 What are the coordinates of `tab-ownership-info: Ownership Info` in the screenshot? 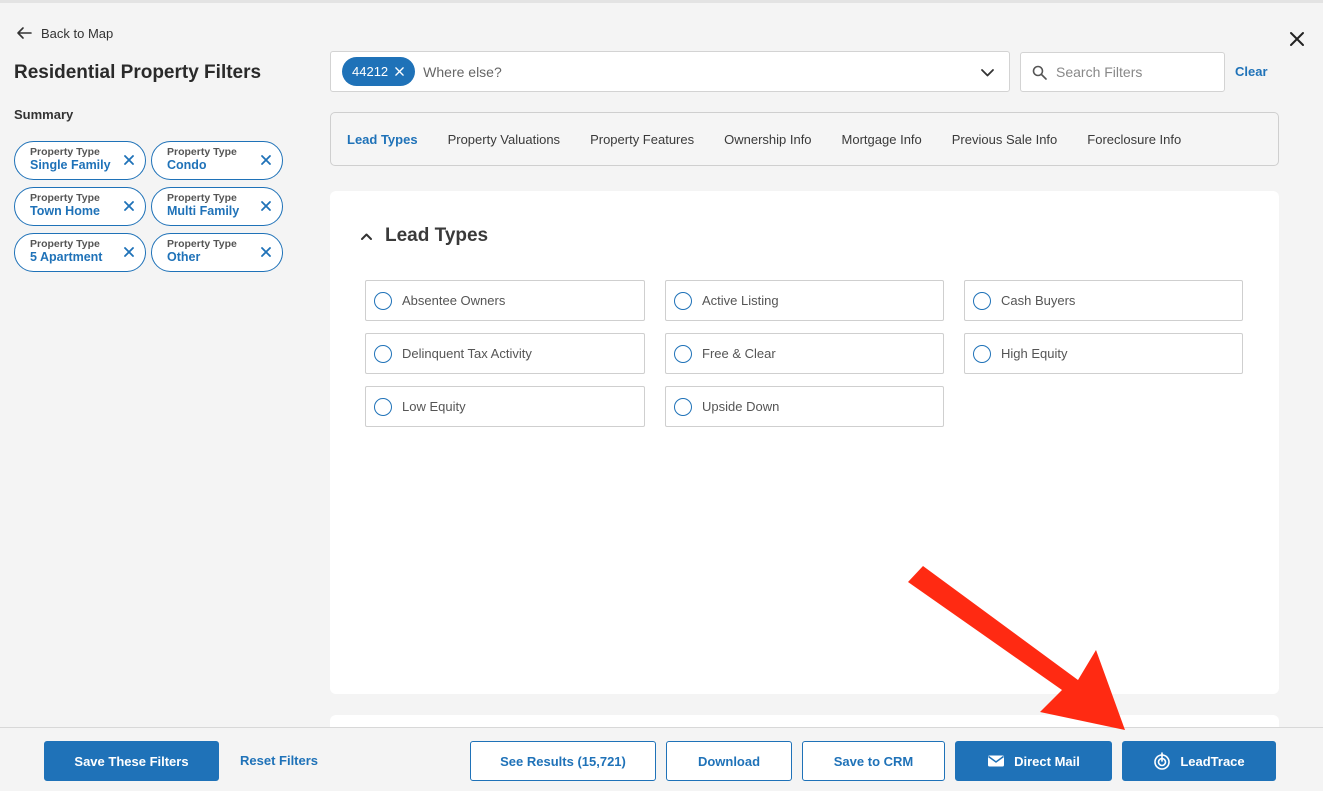 It's located at (767, 139).